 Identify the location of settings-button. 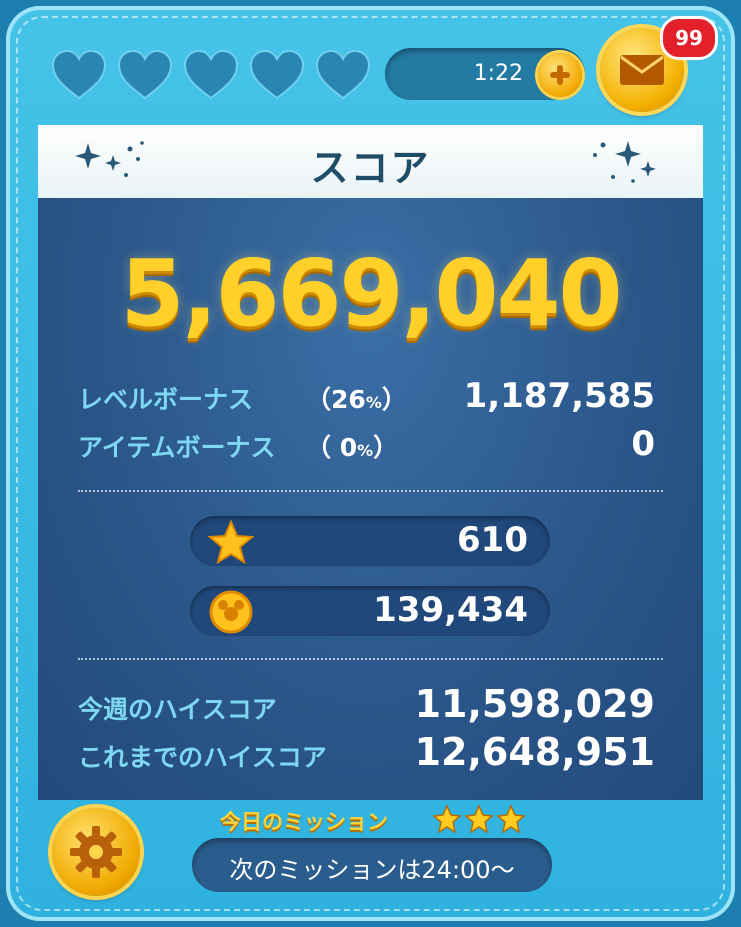
(96, 852).